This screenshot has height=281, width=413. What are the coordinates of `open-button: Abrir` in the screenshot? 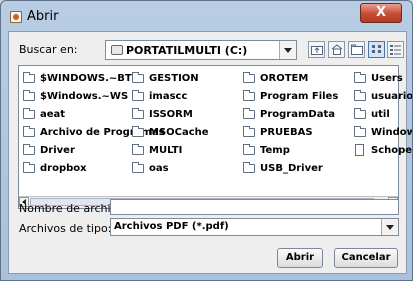 It's located at (300, 258).